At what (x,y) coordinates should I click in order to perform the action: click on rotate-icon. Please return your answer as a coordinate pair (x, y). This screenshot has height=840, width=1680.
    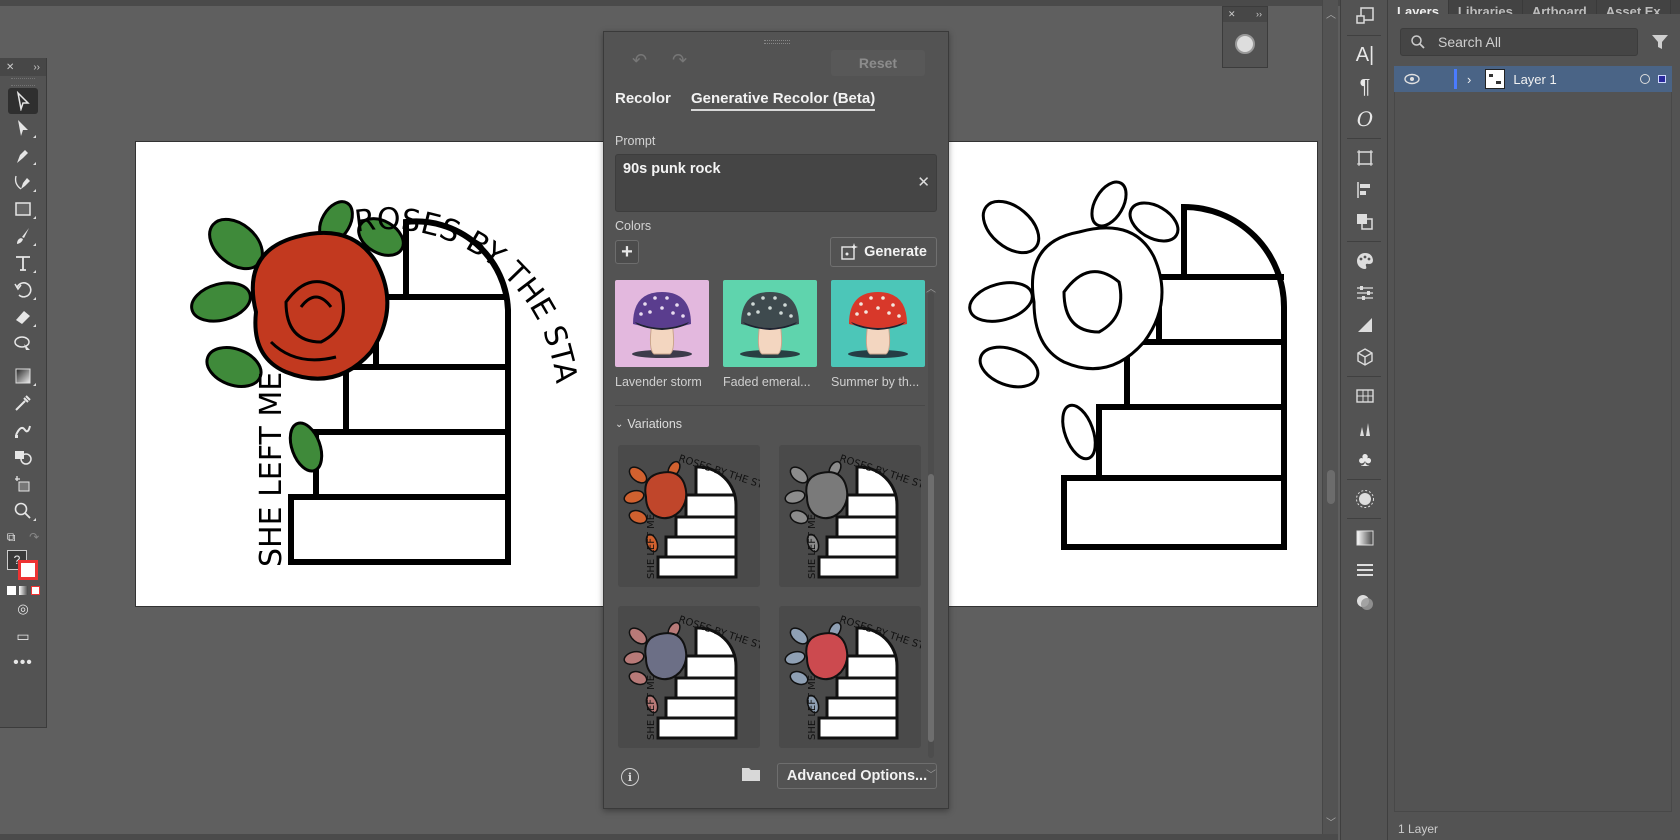
    Looking at the image, I should click on (23, 290).